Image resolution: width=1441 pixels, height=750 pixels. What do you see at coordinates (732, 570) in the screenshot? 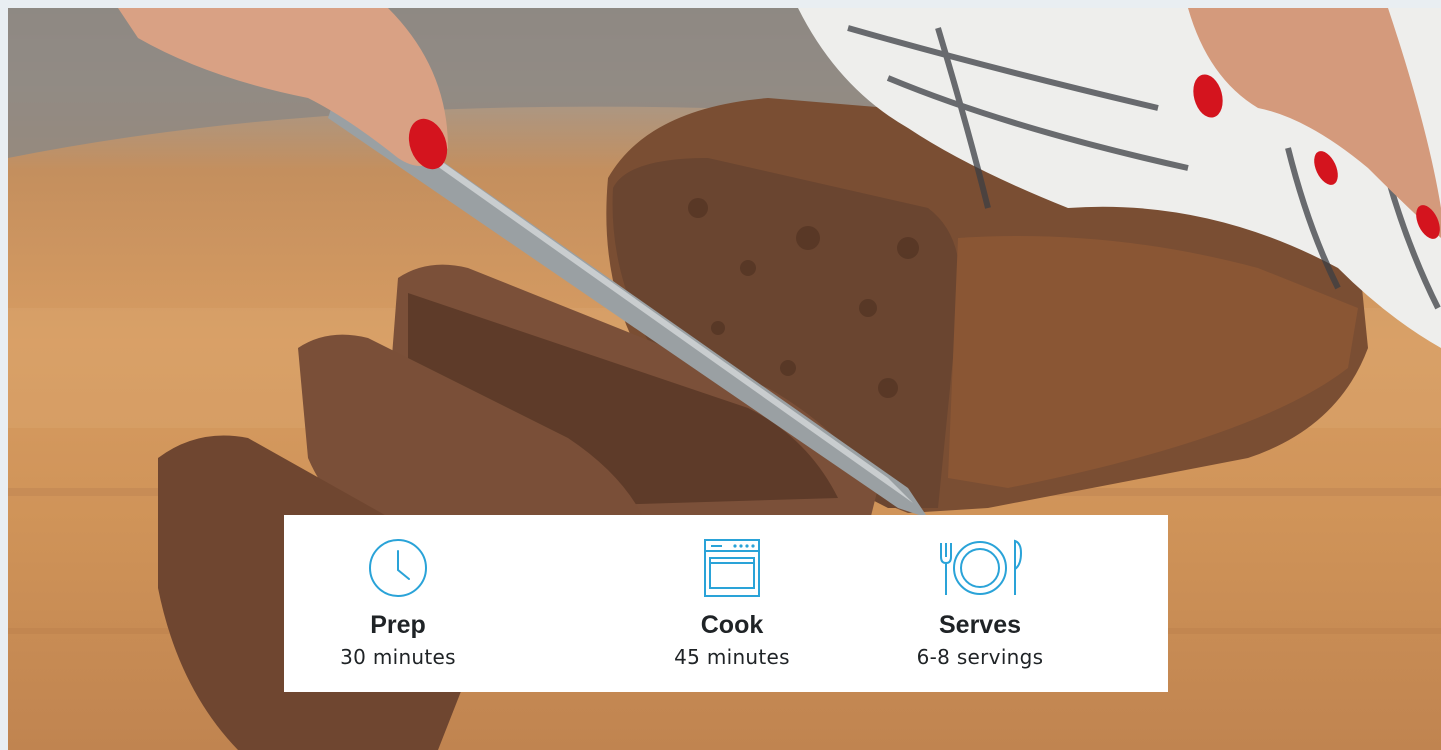
I see `oven-icon` at bounding box center [732, 570].